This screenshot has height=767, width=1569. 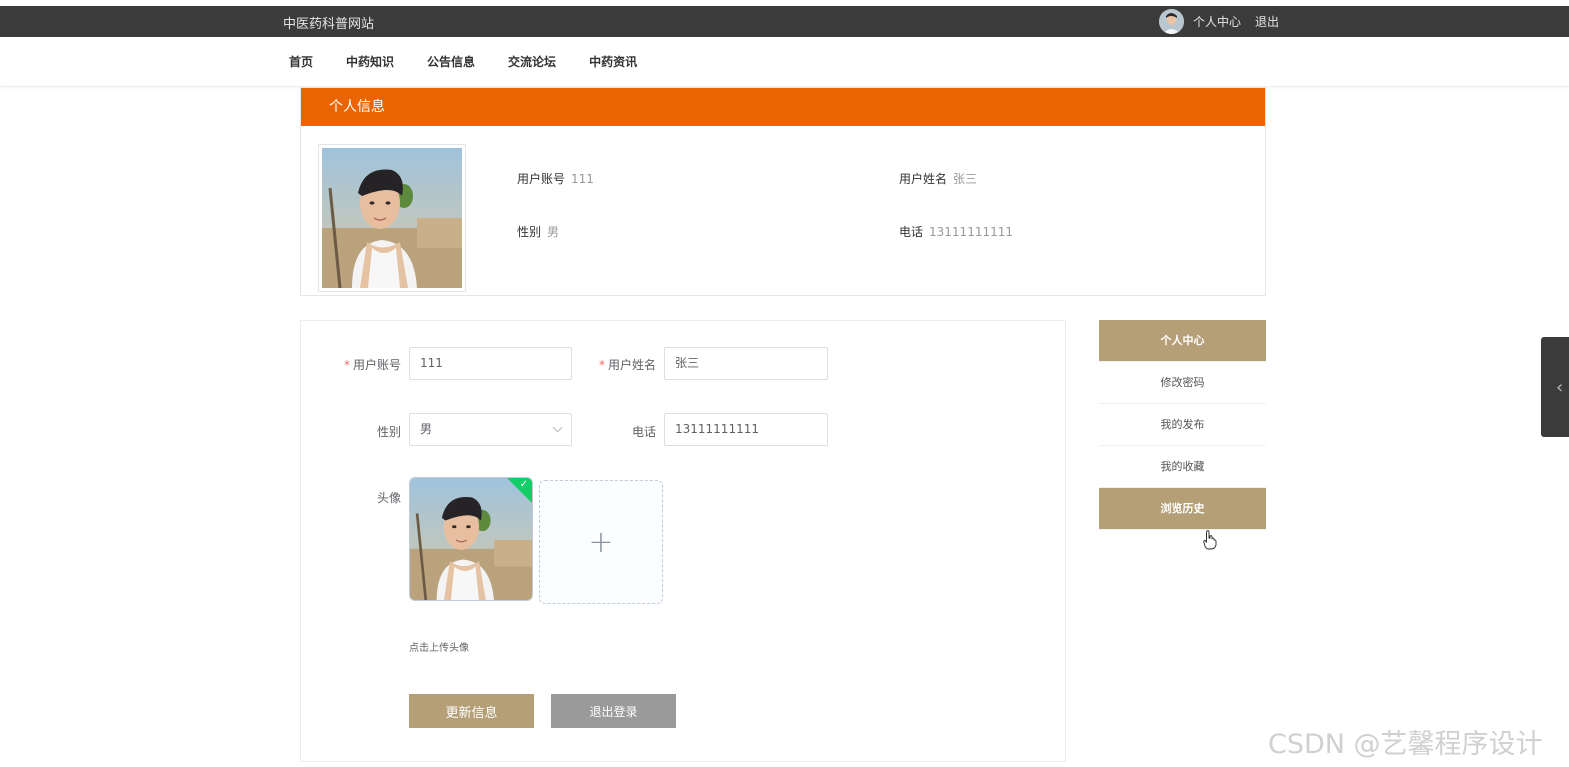 I want to click on info-name-value: 张三, so click(x=965, y=179).